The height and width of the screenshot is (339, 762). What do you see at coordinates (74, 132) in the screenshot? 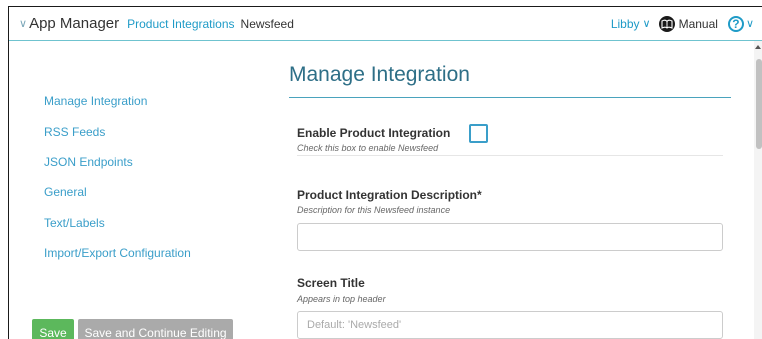
I see `sidebar-item-rss-feeds: RSS Feeds` at bounding box center [74, 132].